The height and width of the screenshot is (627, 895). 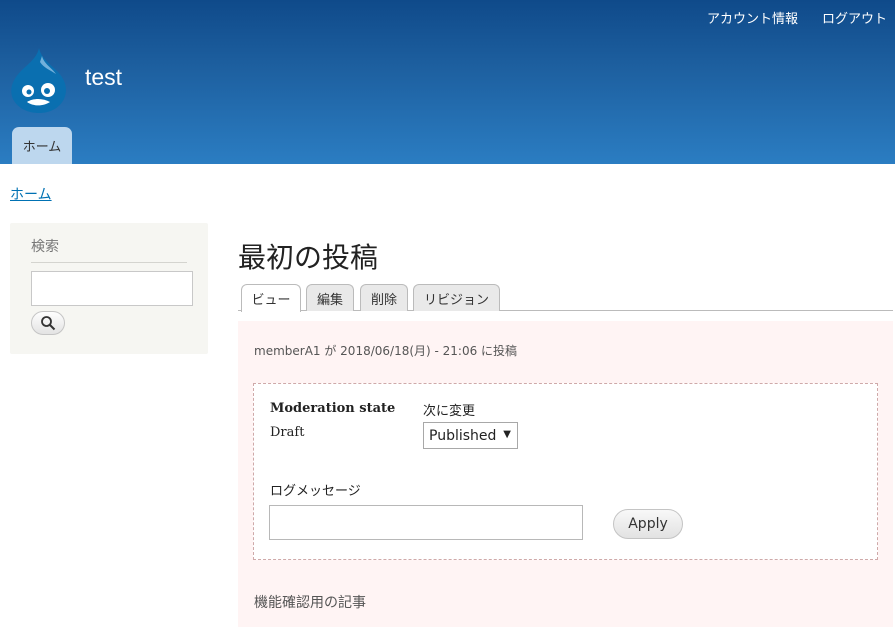 I want to click on log-message-label: ログメッセージ, so click(x=315, y=491).